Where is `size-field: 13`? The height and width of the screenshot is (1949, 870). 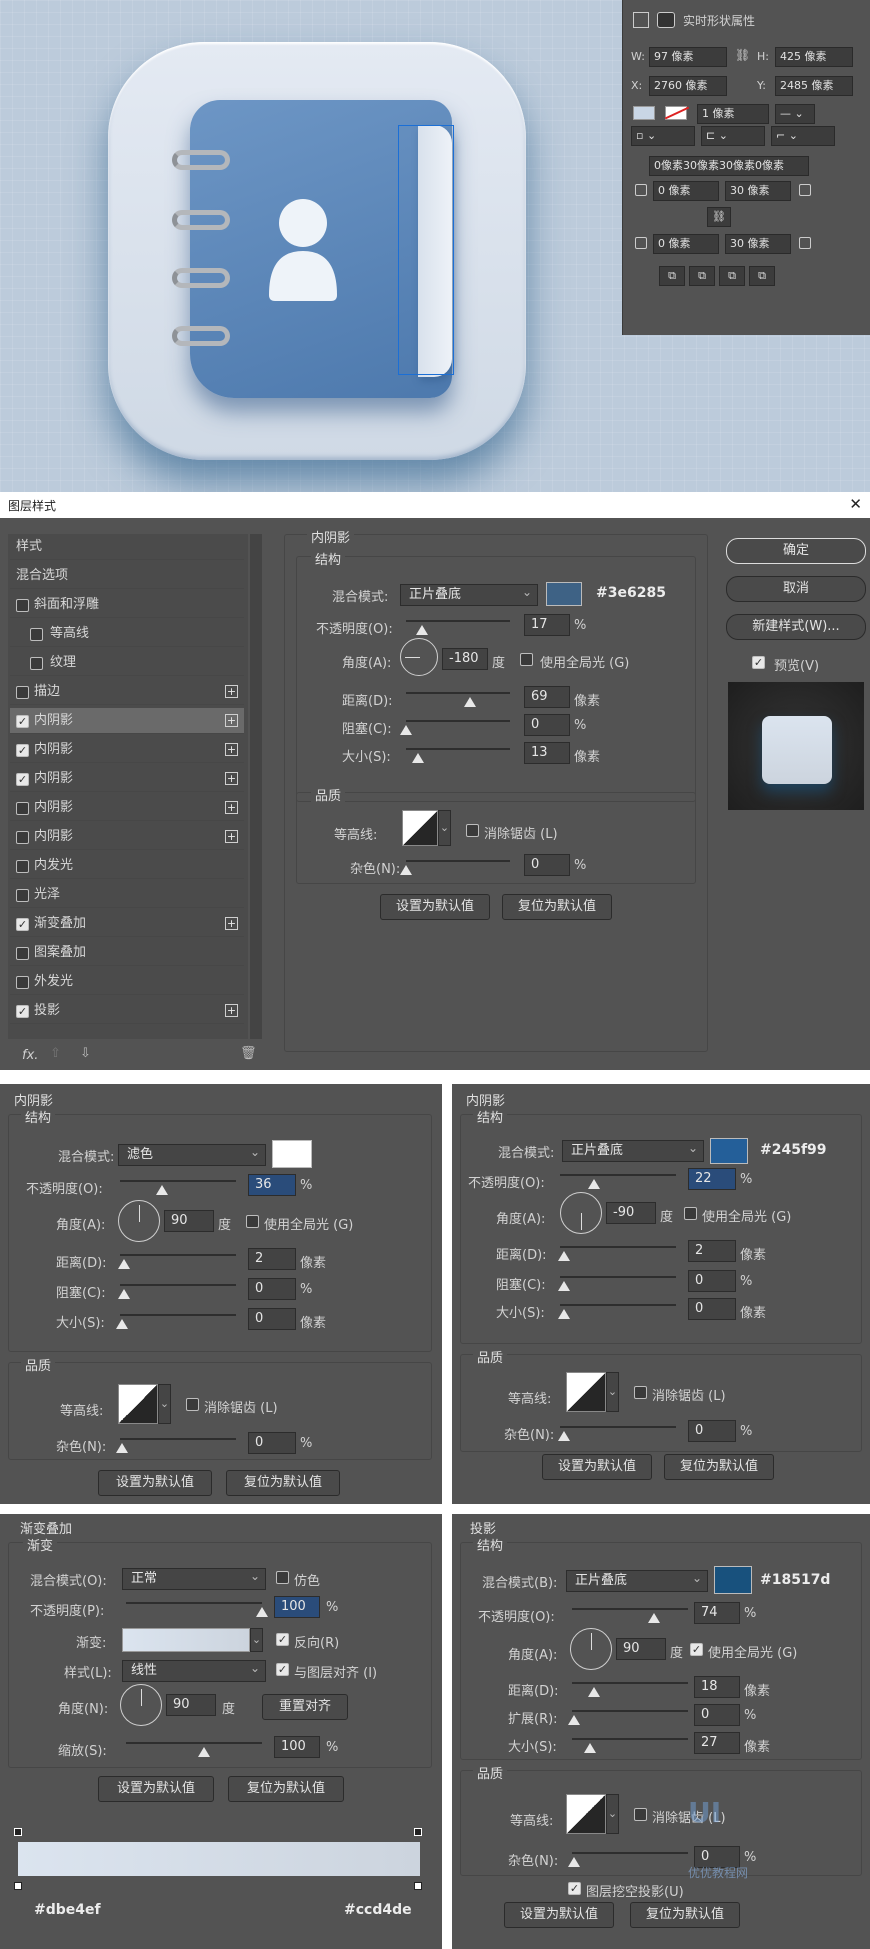
size-field: 13 is located at coordinates (547, 753).